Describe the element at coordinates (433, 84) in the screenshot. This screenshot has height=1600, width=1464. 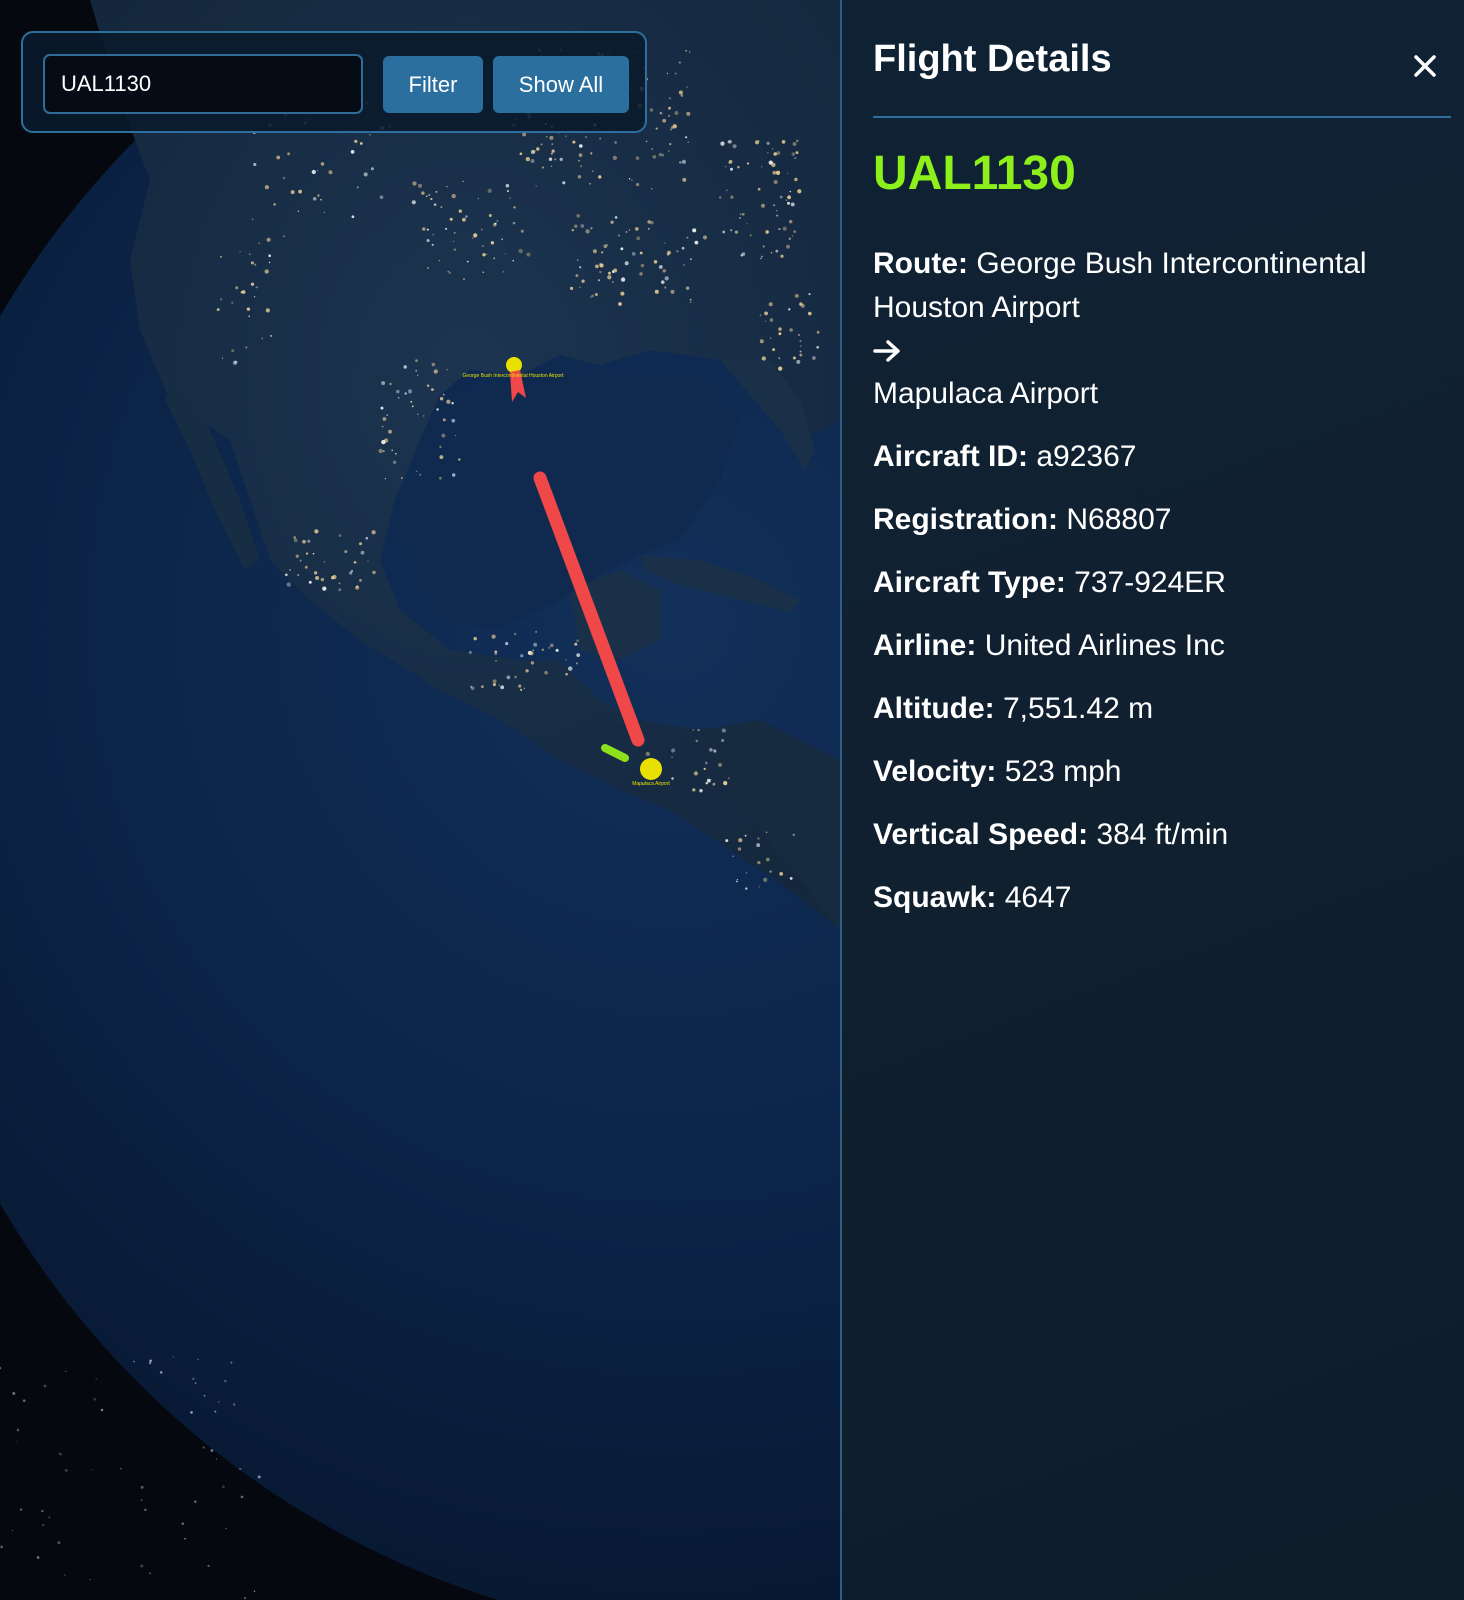
I see `filter-button: Filter` at that location.